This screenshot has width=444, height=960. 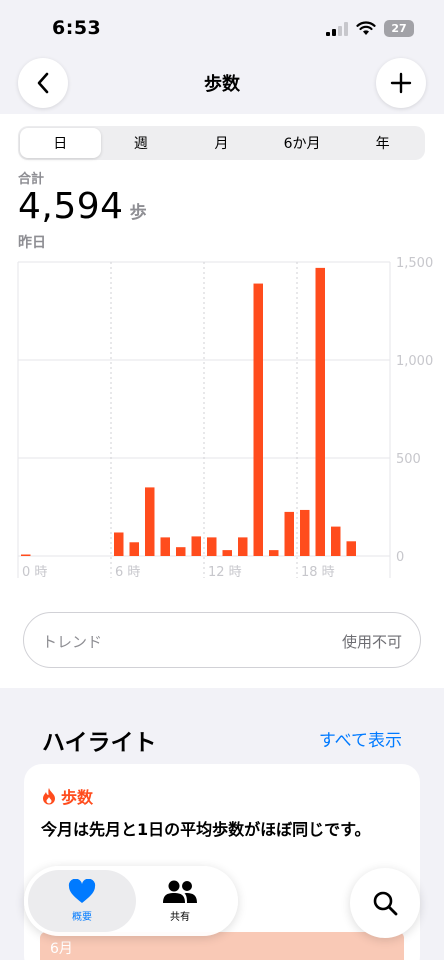 I want to click on highlight-card-text: 今月は先月と1日の平均歩数がほぼ同じです。, so click(x=206, y=829).